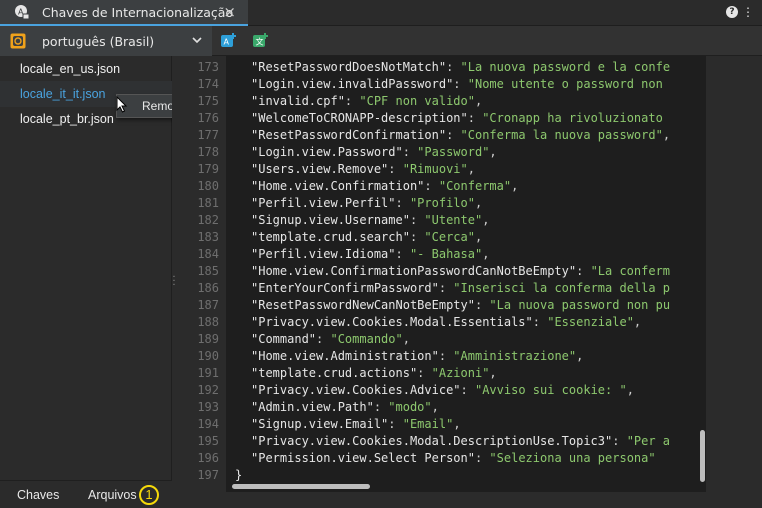 The width and height of the screenshot is (762, 508). I want to click on tab-internationalization-keys: A Chaves de Internacionalização ×, so click(124, 13).